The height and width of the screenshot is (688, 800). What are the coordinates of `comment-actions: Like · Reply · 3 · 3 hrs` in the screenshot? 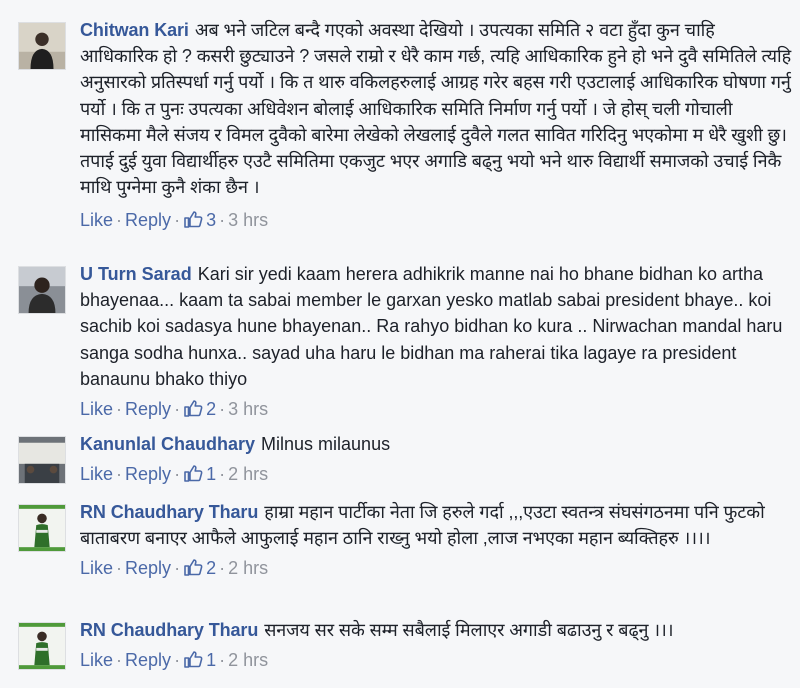 It's located at (436, 220).